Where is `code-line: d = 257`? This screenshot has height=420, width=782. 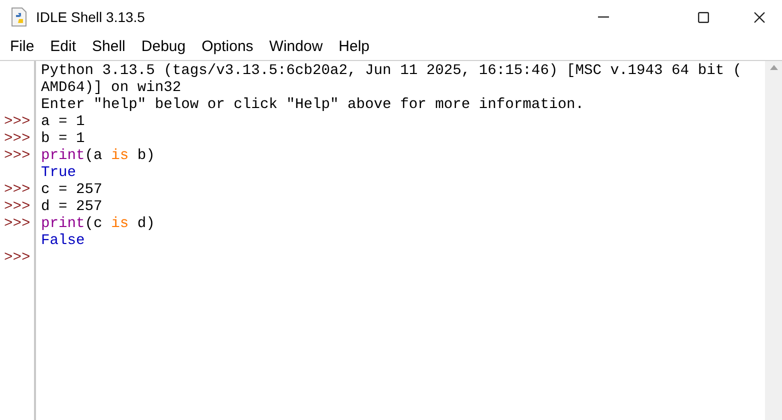 code-line: d = 257 is located at coordinates (71, 207).